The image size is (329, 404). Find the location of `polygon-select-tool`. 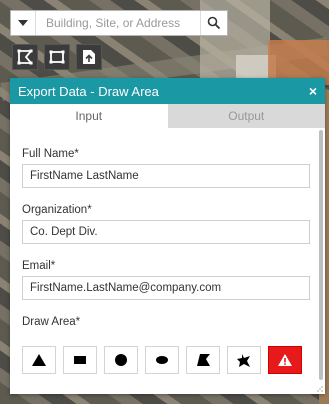

polygon-select-tool is located at coordinates (25, 57).